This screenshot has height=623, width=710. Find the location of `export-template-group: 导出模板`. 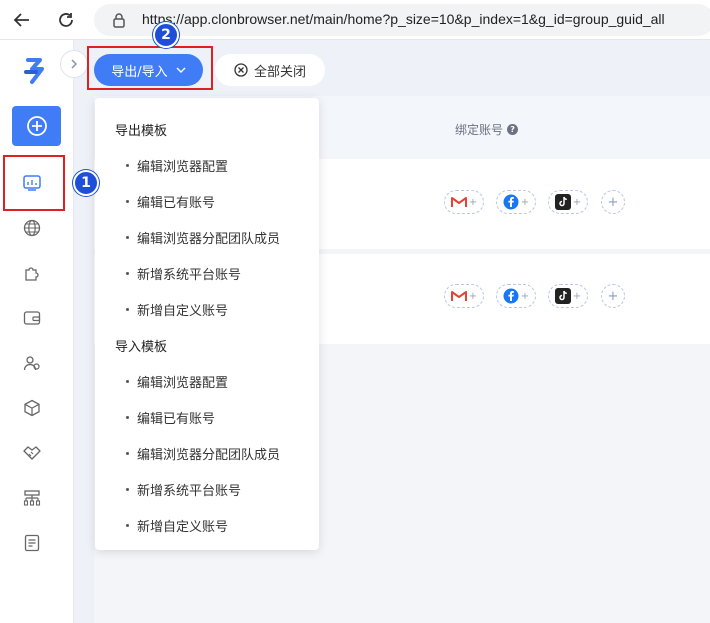

export-template-group: 导出模板 is located at coordinates (141, 131).